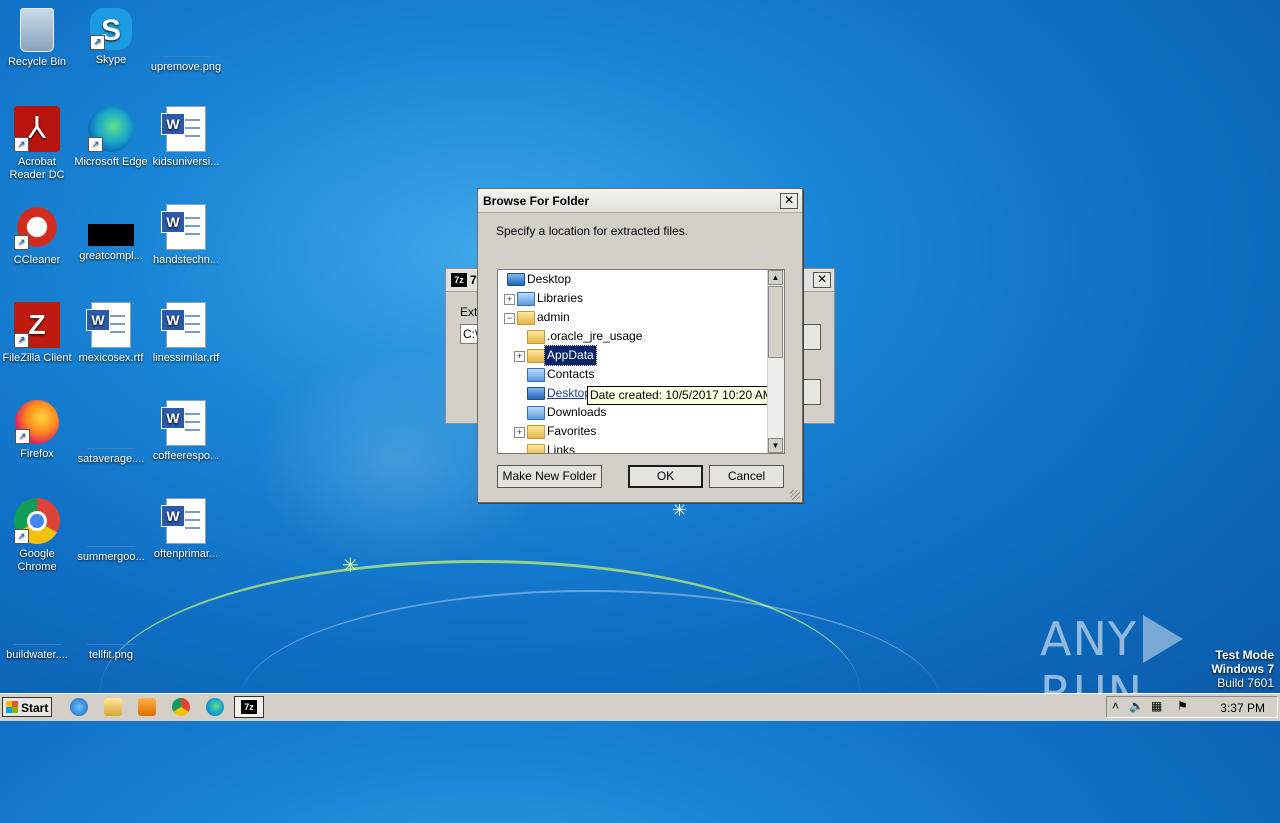 Image resolution: width=1280 pixels, height=823 pixels. I want to click on desktop-icon-firefox: ↗ Firefox, so click(37, 430).